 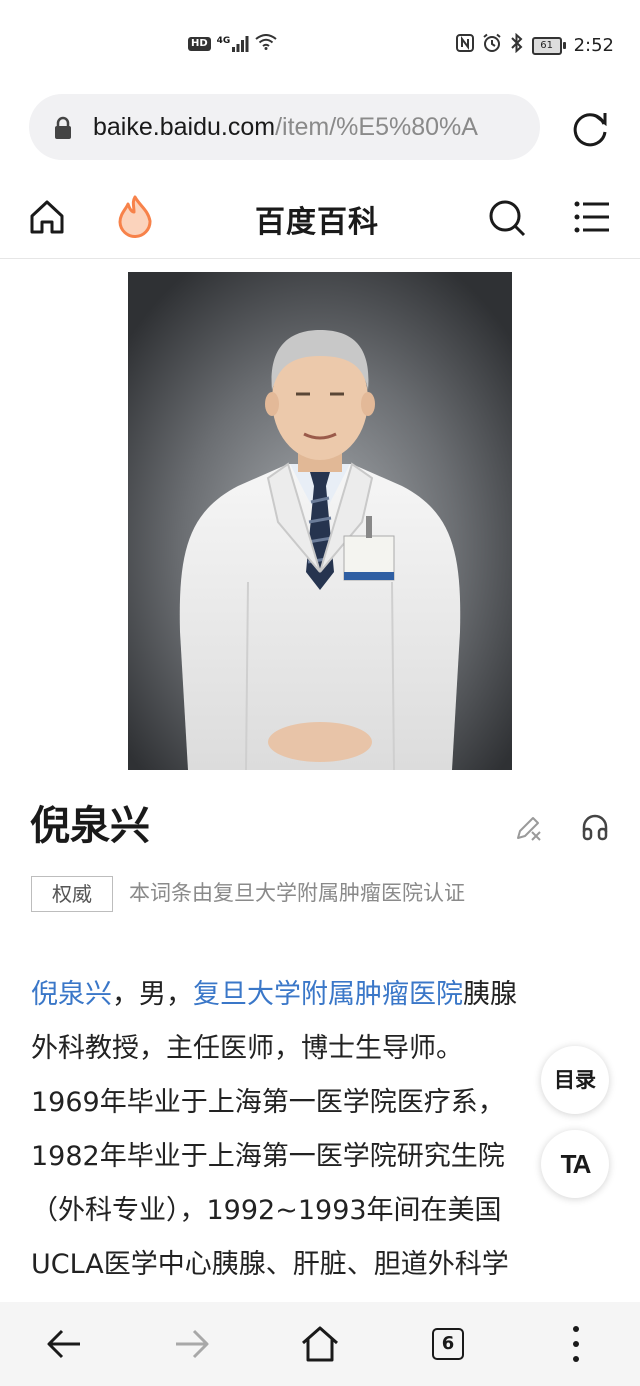 What do you see at coordinates (595, 829) in the screenshot?
I see `headphones-icon` at bounding box center [595, 829].